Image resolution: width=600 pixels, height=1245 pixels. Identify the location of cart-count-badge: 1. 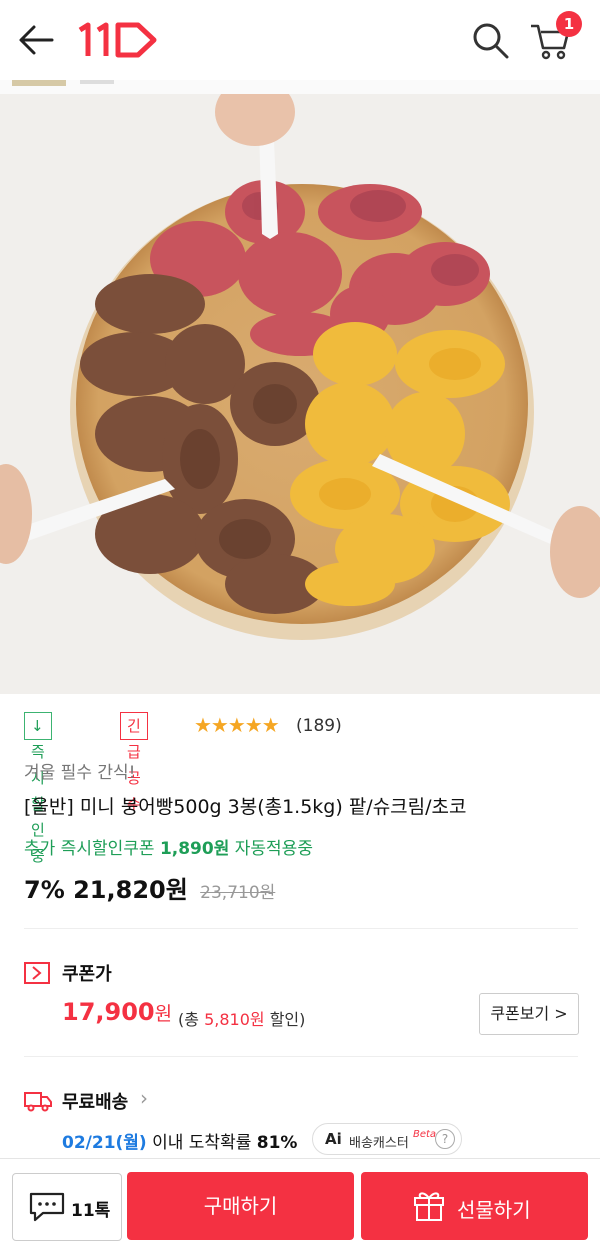
(569, 24).